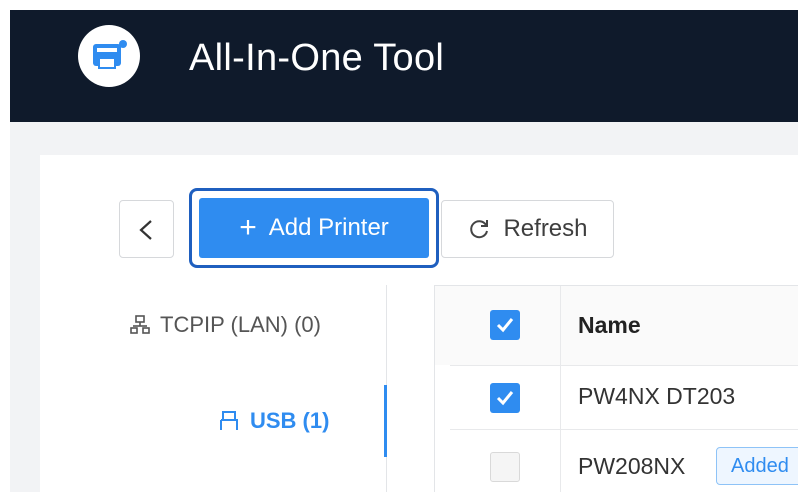  What do you see at coordinates (140, 324) in the screenshot?
I see `network-icon` at bounding box center [140, 324].